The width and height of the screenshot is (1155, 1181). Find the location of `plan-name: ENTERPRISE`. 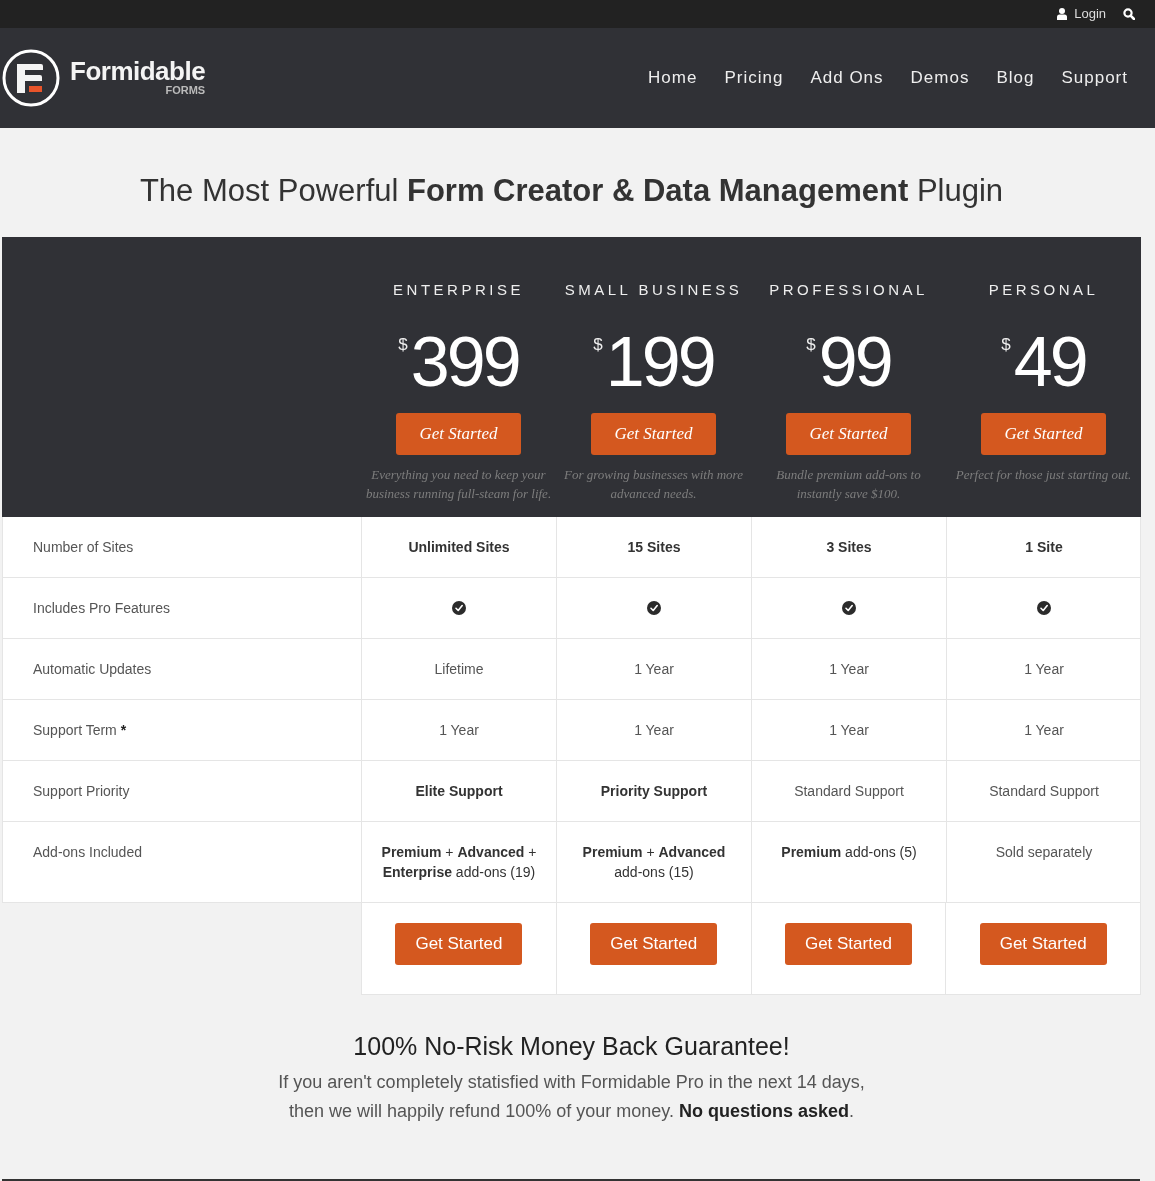

plan-name: ENTERPRISE is located at coordinates (458, 290).